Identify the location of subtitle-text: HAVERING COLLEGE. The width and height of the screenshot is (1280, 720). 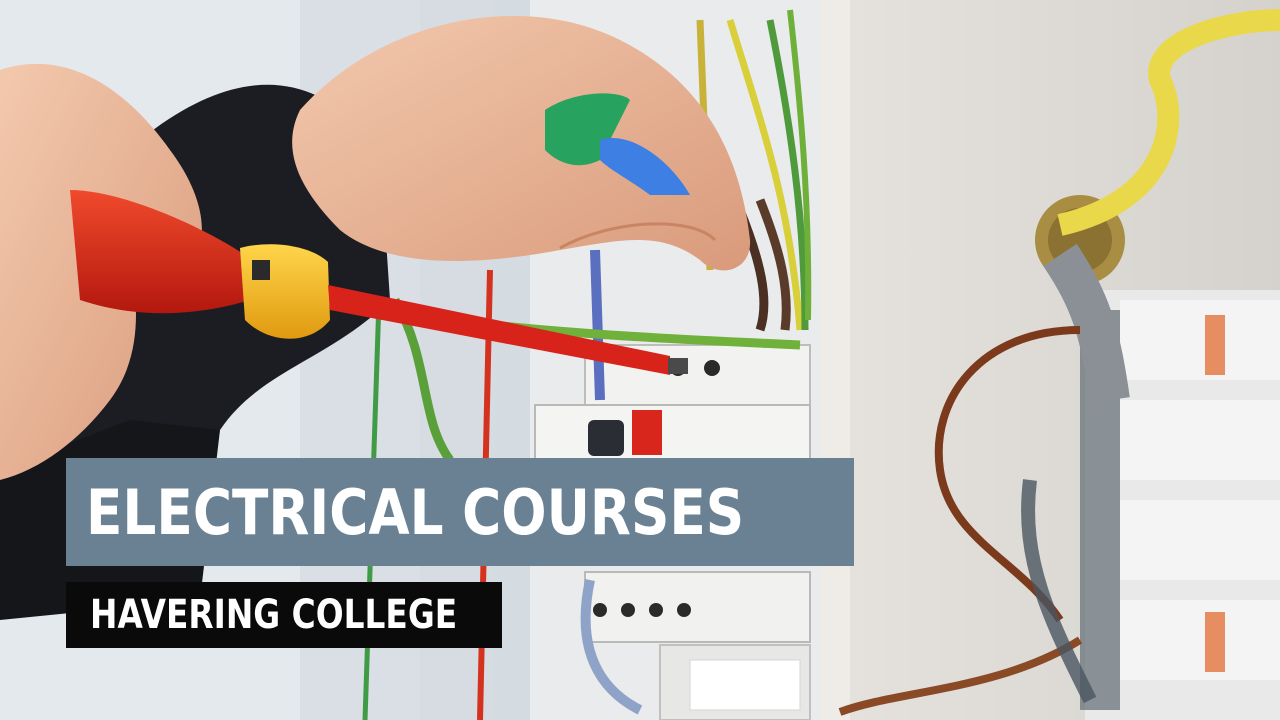
(274, 615).